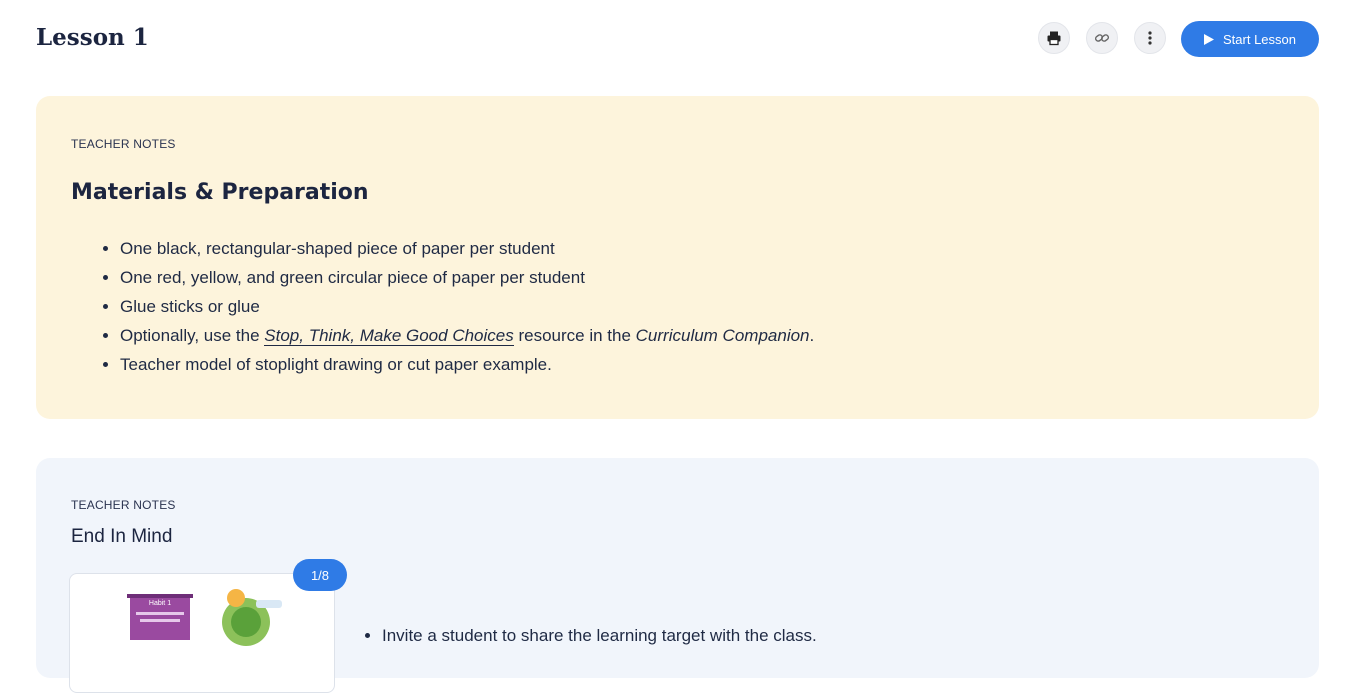 This screenshot has height=693, width=1348. What do you see at coordinates (1259, 39) in the screenshot?
I see `start-lesson-label: Start Lesson` at bounding box center [1259, 39].